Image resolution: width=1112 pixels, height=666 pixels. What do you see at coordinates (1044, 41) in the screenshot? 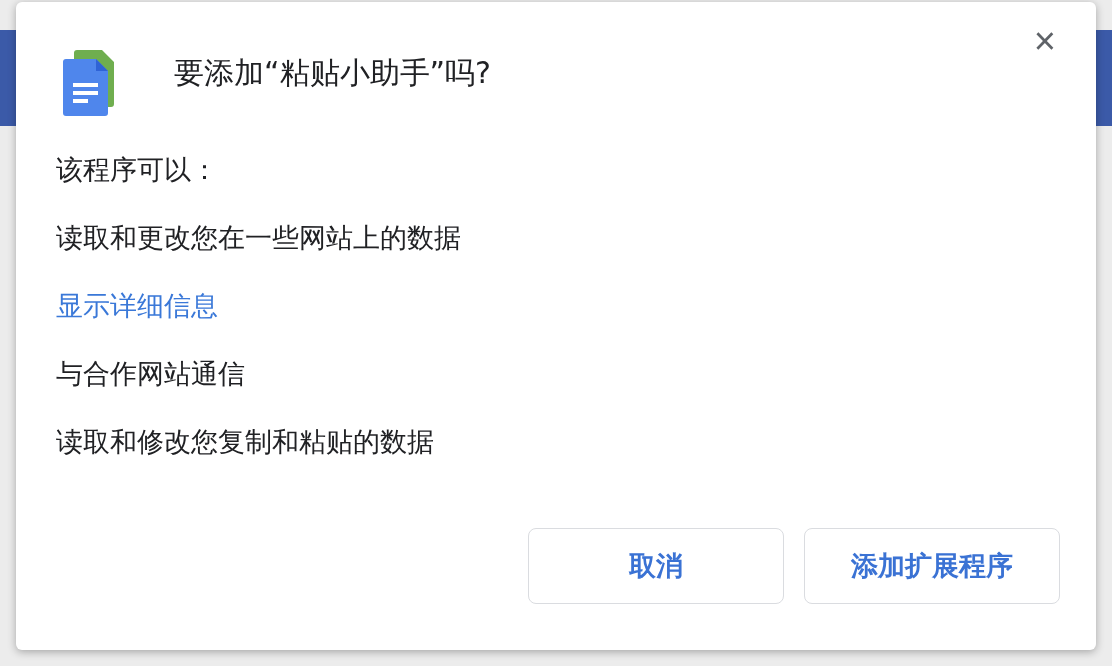
I see `close-button: ×` at bounding box center [1044, 41].